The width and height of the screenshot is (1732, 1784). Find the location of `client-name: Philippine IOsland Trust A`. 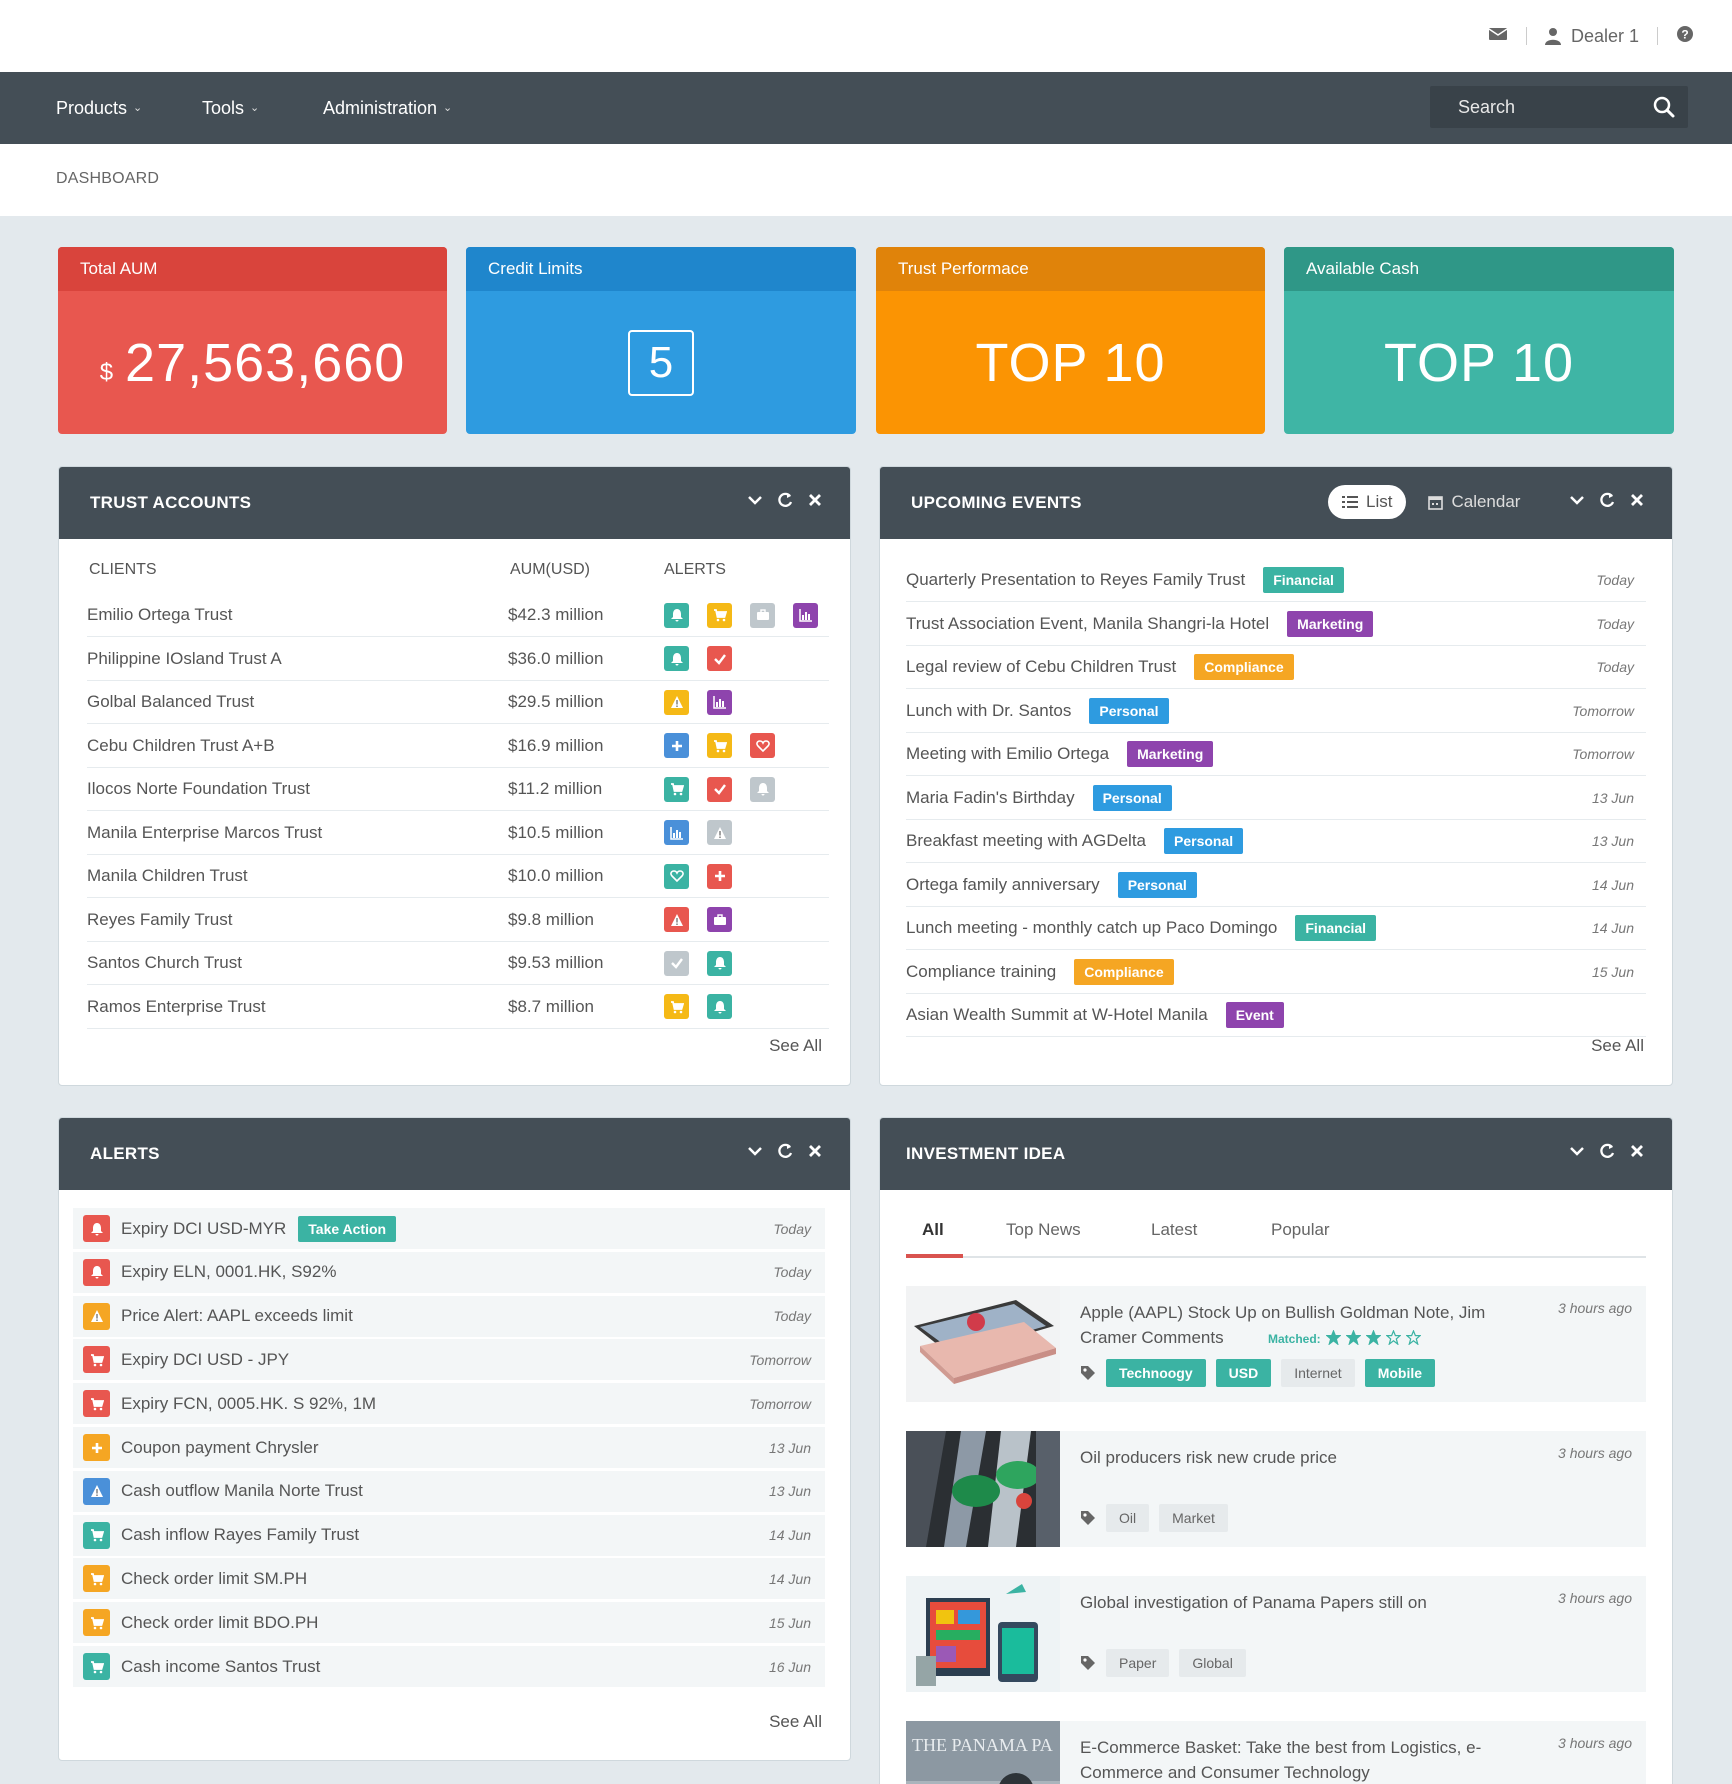

client-name: Philippine IOsland Trust A is located at coordinates (184, 659).